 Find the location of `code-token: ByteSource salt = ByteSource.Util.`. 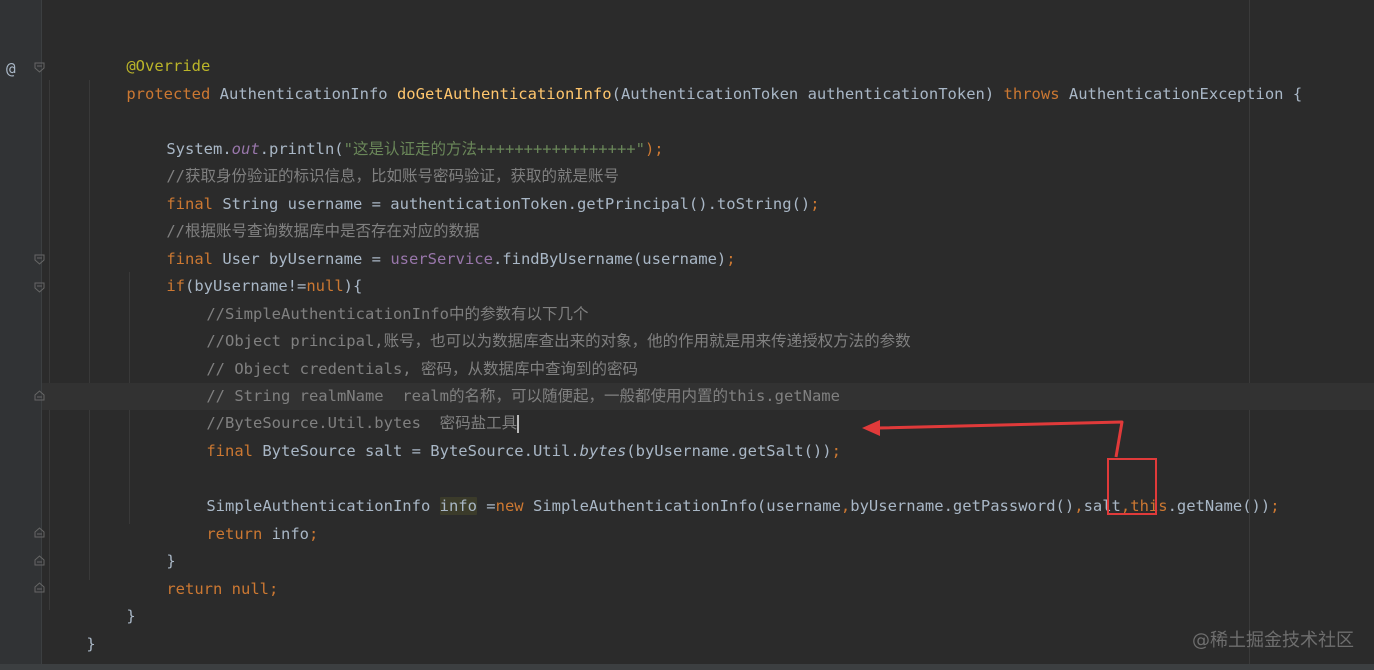

code-token: ByteSource salt = ByteSource.Util. is located at coordinates (416, 451).